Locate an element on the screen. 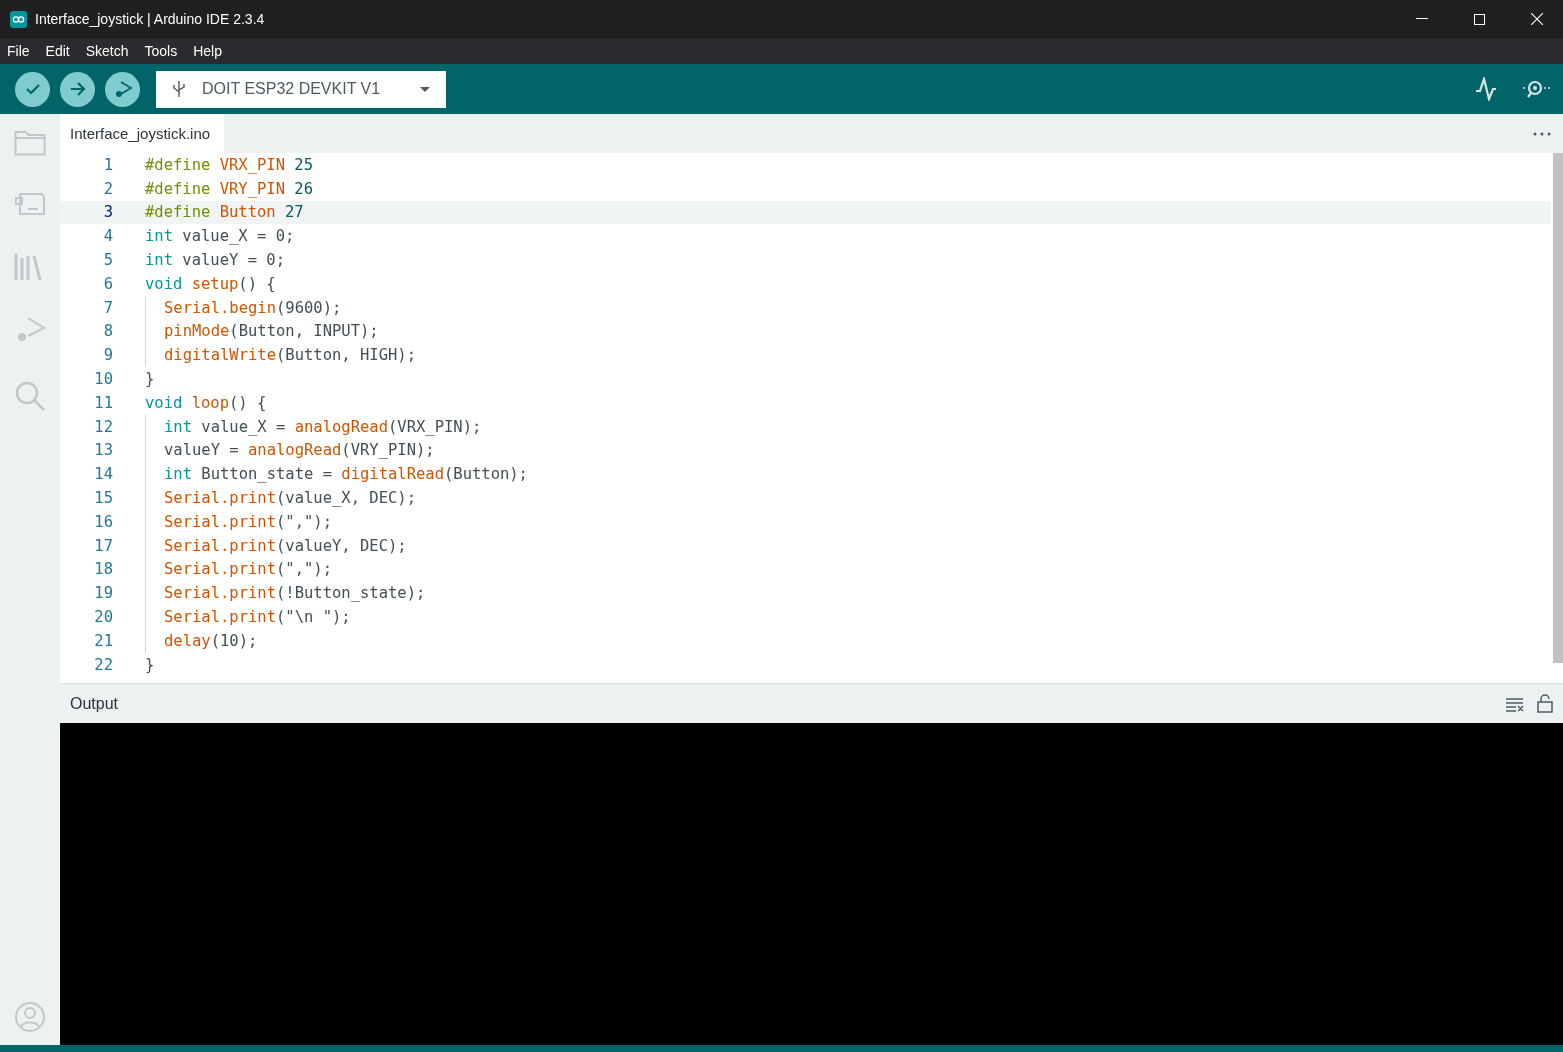  menu-item: Help is located at coordinates (207, 51).